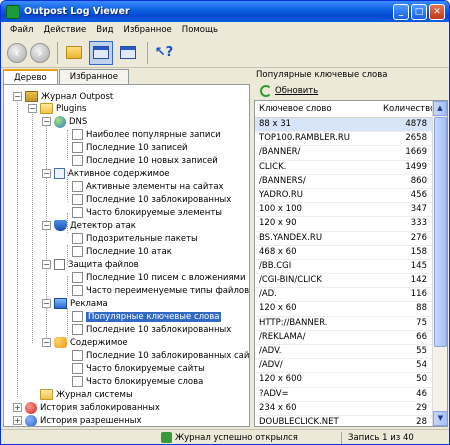 Image resolution: width=450 pixels, height=445 pixels. Describe the element at coordinates (317, 109) in the screenshot. I see `column-header-keyword: Ключевое слово` at that location.